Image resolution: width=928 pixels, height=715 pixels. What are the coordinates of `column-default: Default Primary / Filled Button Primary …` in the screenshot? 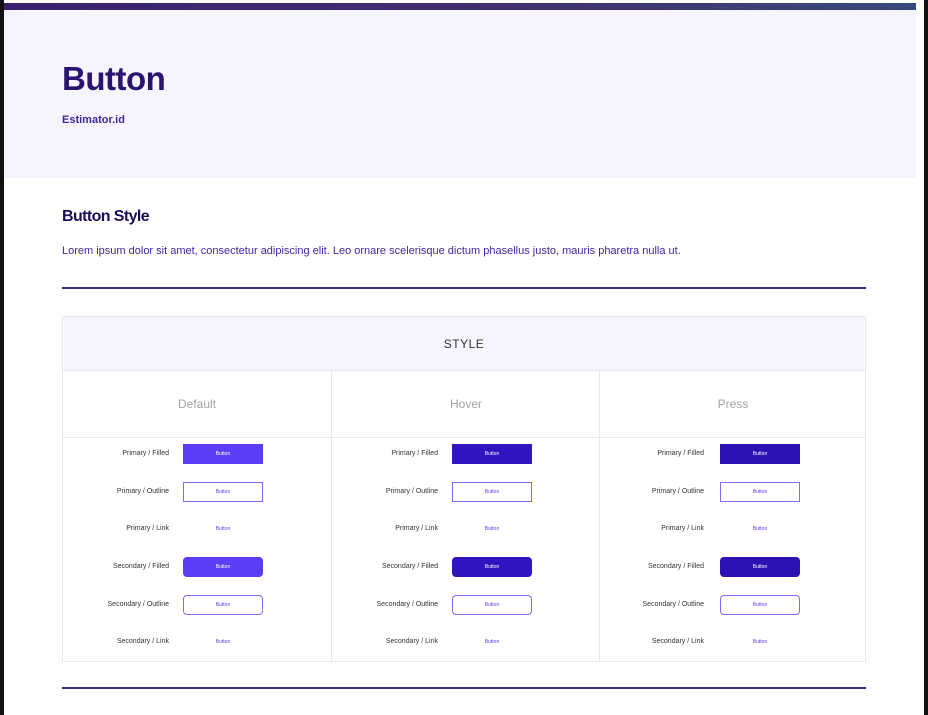 It's located at (197, 516).